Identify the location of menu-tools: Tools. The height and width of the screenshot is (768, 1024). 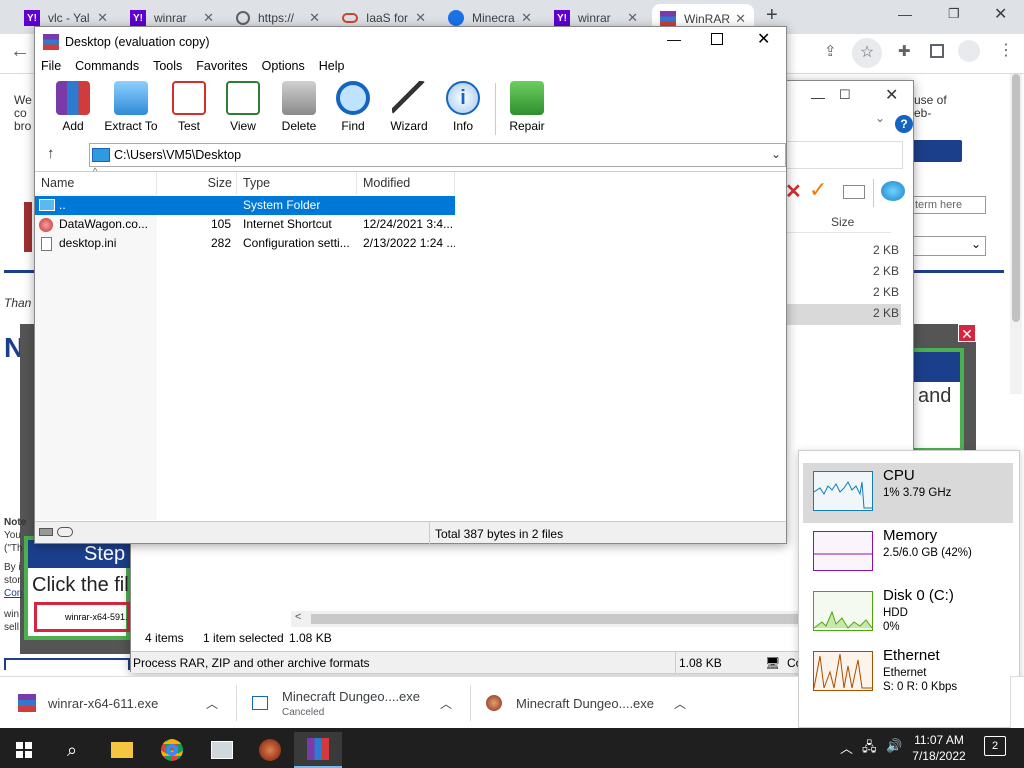
(167, 66).